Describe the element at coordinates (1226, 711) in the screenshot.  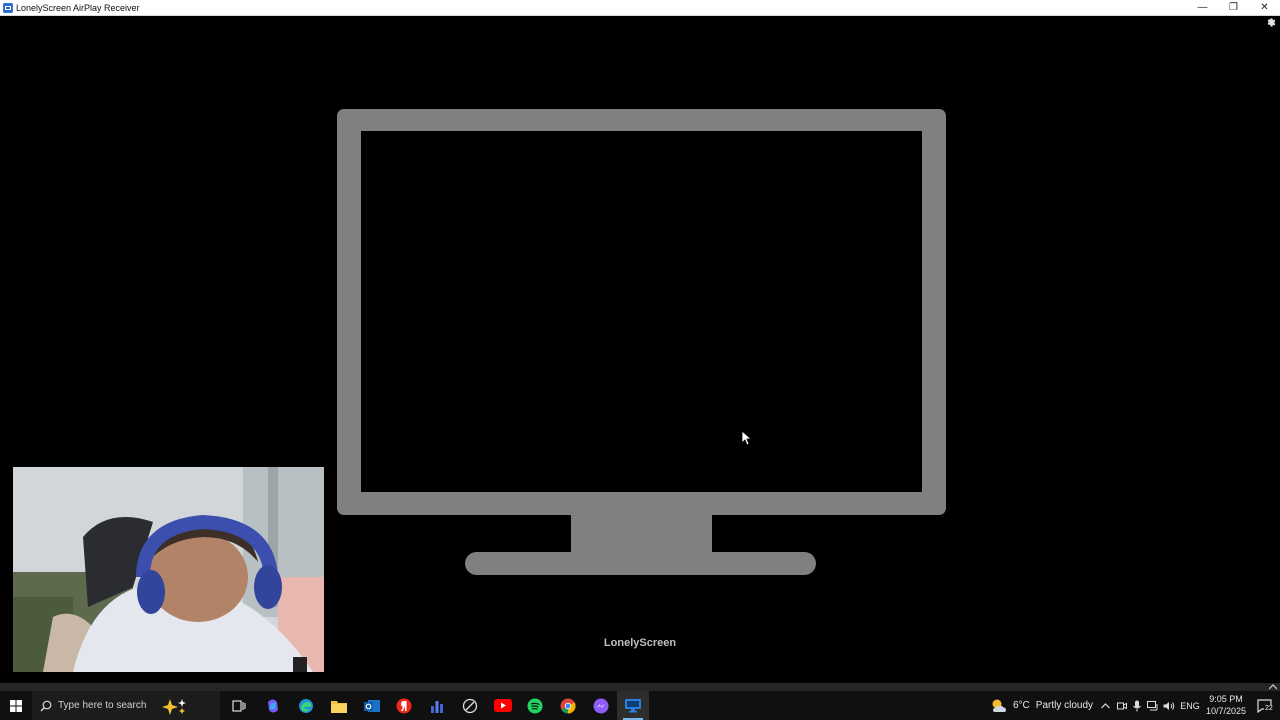
I see `clock-date: 10/7/2025` at that location.